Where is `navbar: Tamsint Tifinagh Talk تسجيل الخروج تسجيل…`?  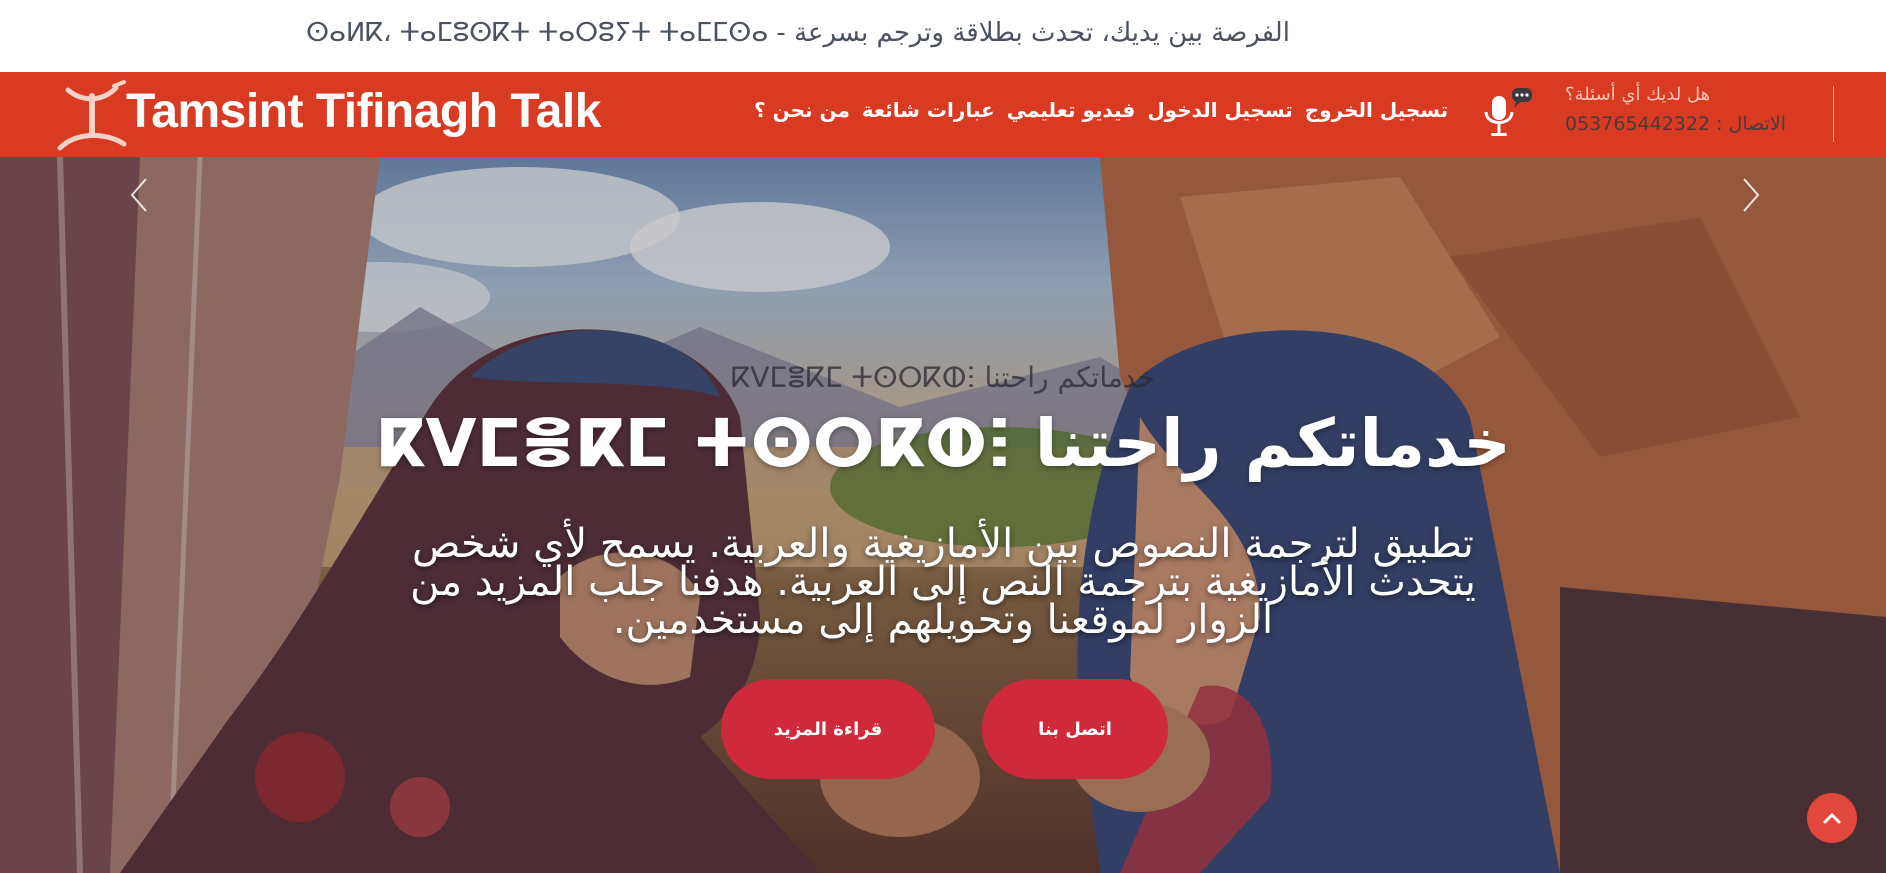 navbar: Tamsint Tifinagh Talk تسجيل الخروج تسجيل… is located at coordinates (943, 114).